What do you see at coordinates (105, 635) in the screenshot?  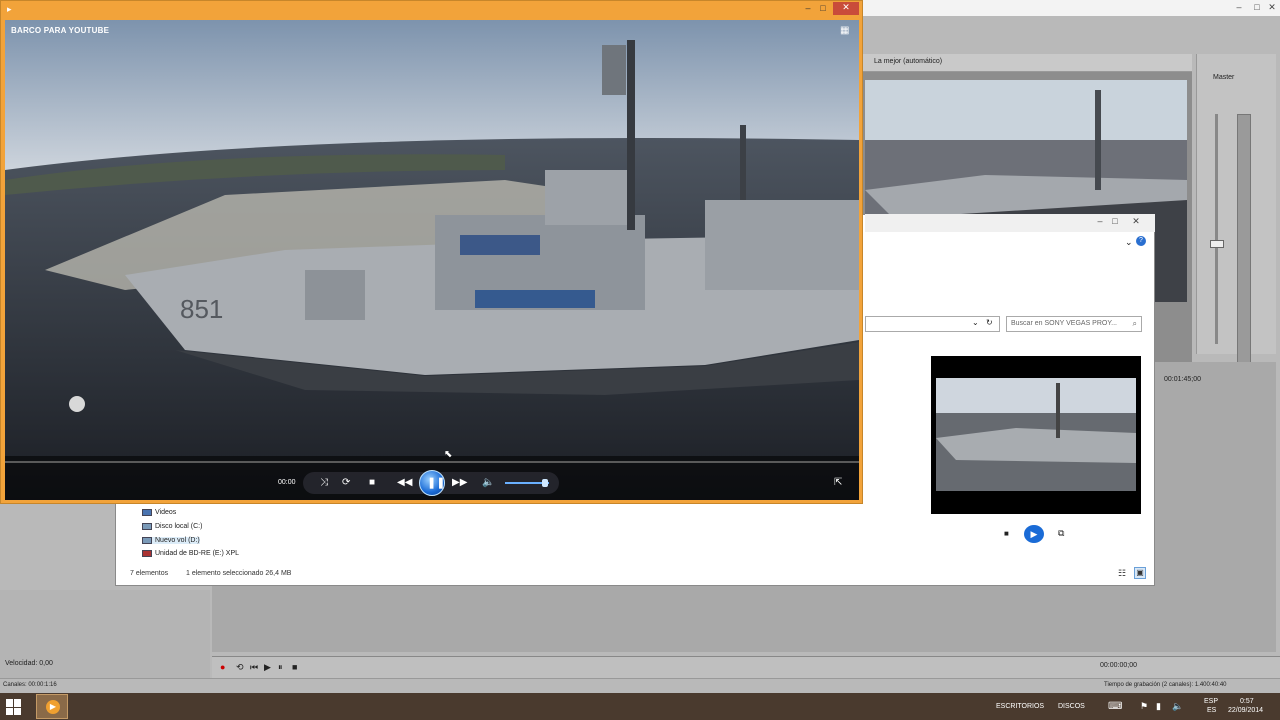 I see `left-panel: Velocidad: 0,00` at bounding box center [105, 635].